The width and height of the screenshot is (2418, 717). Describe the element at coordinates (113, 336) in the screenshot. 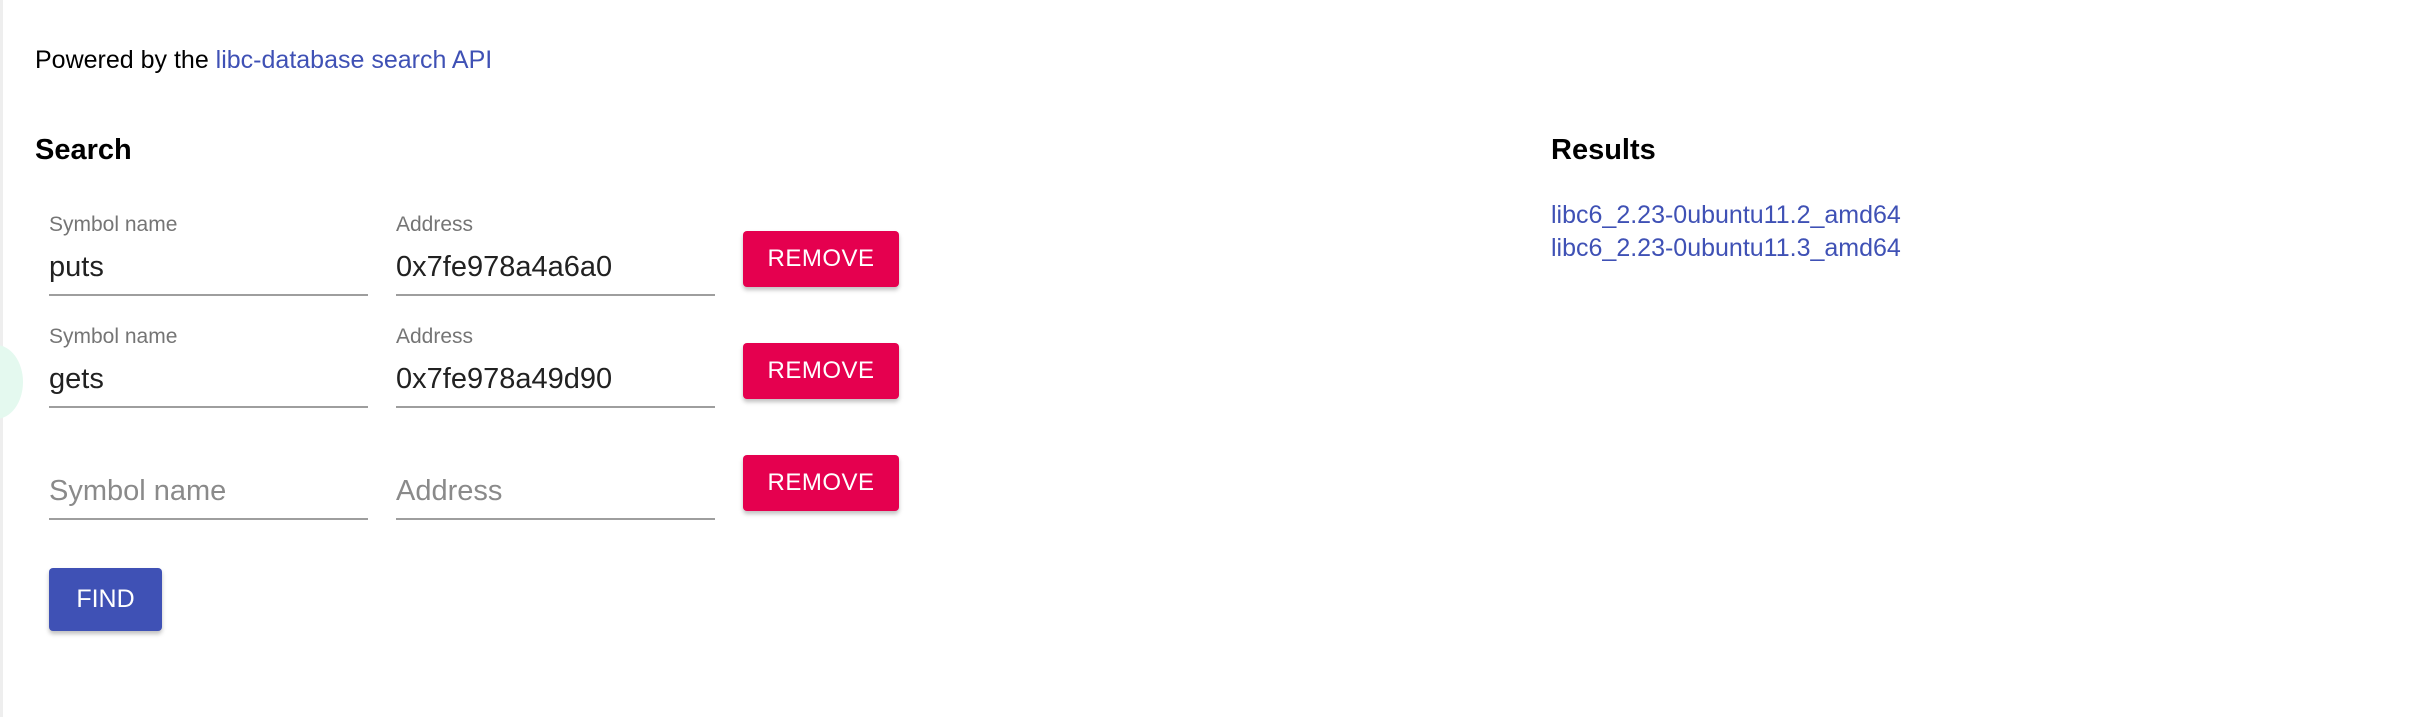

I see `symbol-label-2: Symbol name` at that location.